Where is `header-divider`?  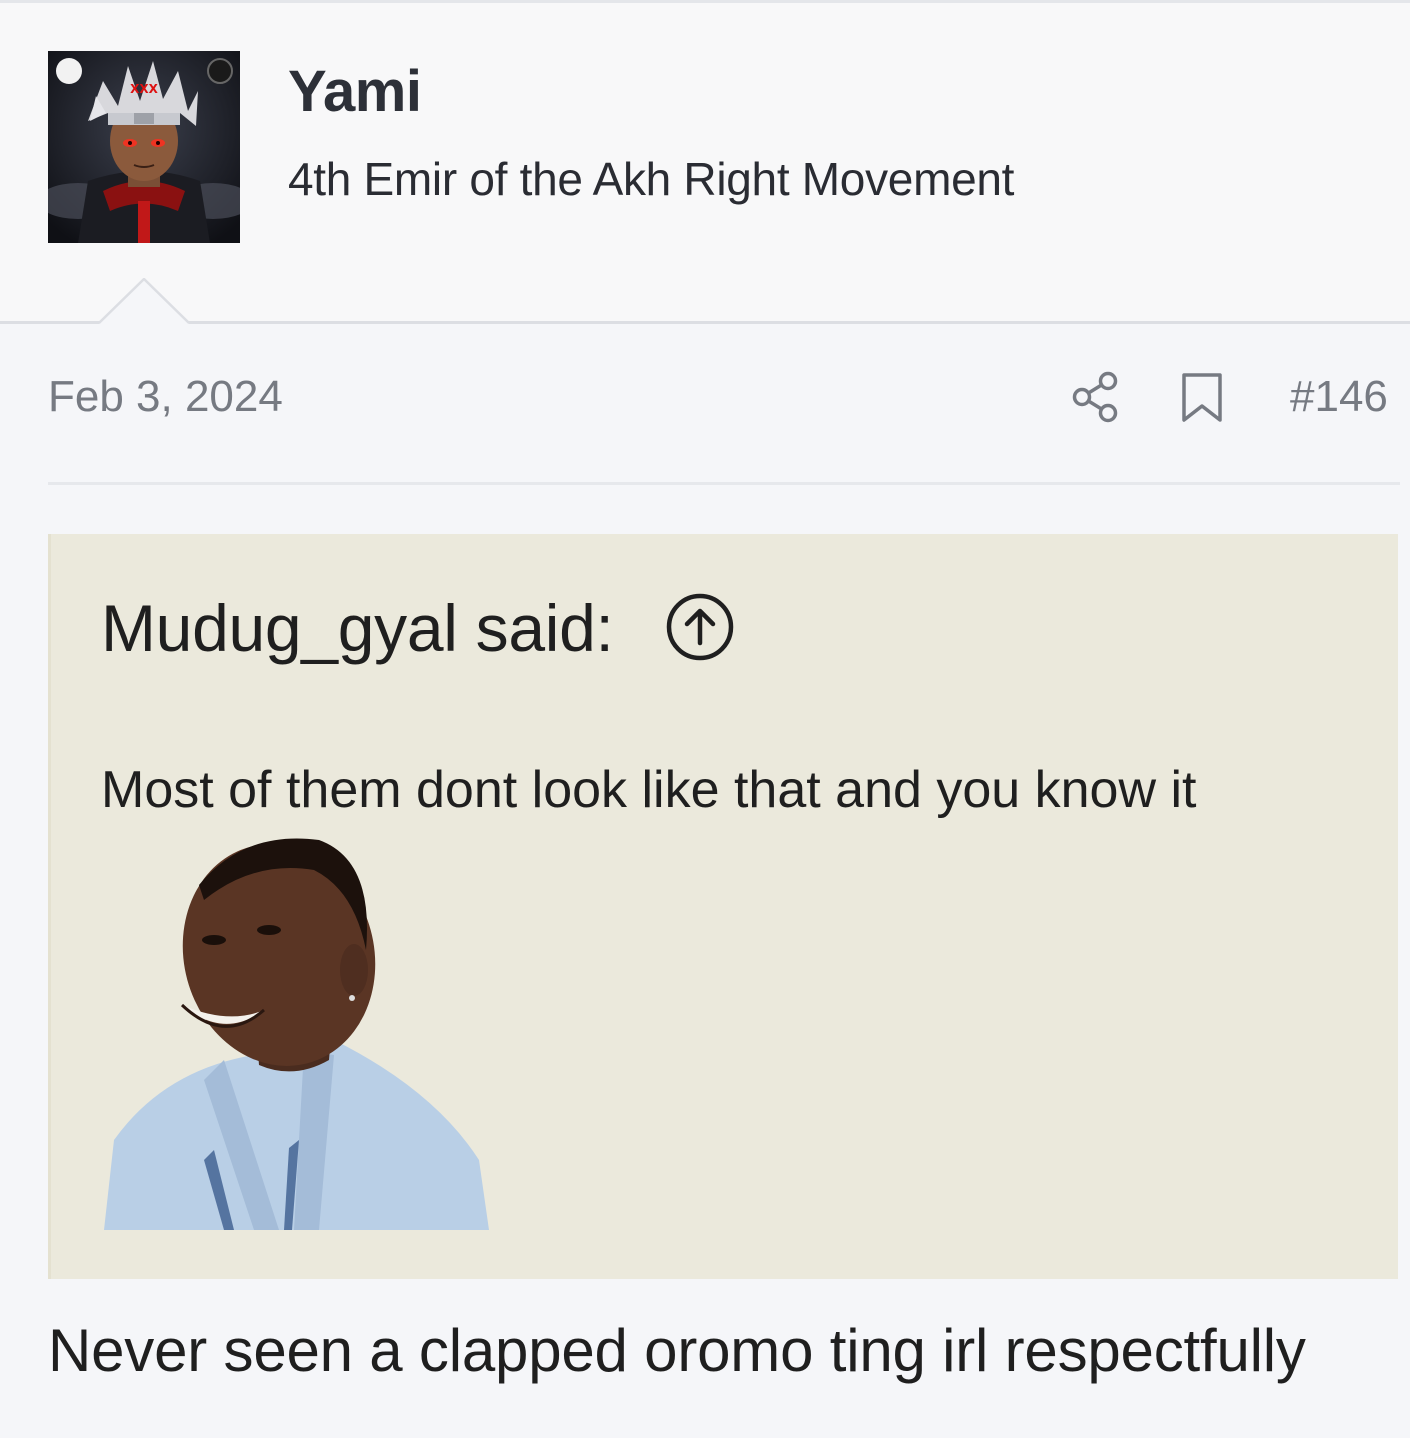 header-divider is located at coordinates (705, 322).